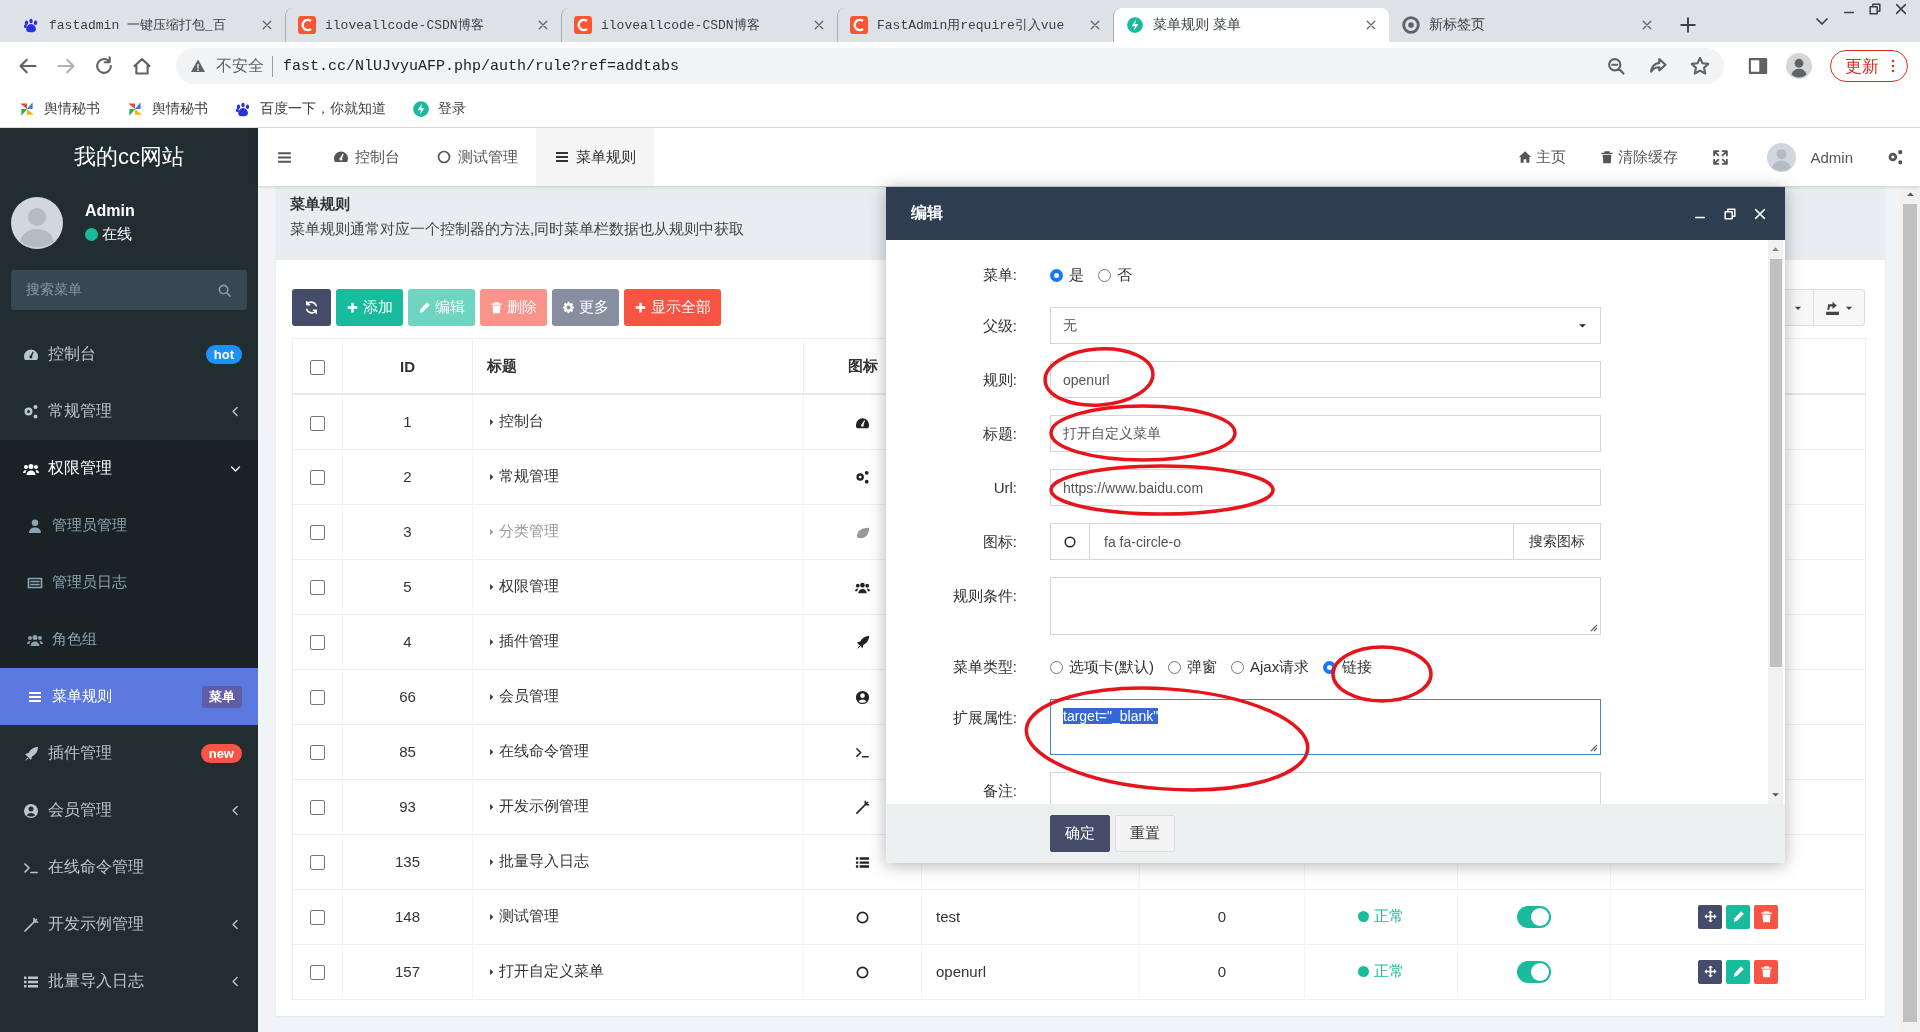  Describe the element at coordinates (999, 326) in the screenshot. I see `field-label: 父级:` at that location.